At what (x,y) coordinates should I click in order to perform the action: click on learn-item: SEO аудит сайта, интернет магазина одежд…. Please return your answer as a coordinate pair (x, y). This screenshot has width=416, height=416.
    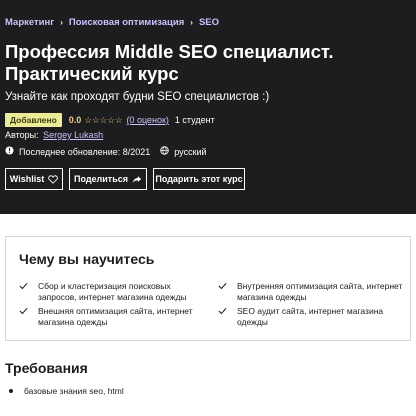
    Looking at the image, I should click on (310, 317).